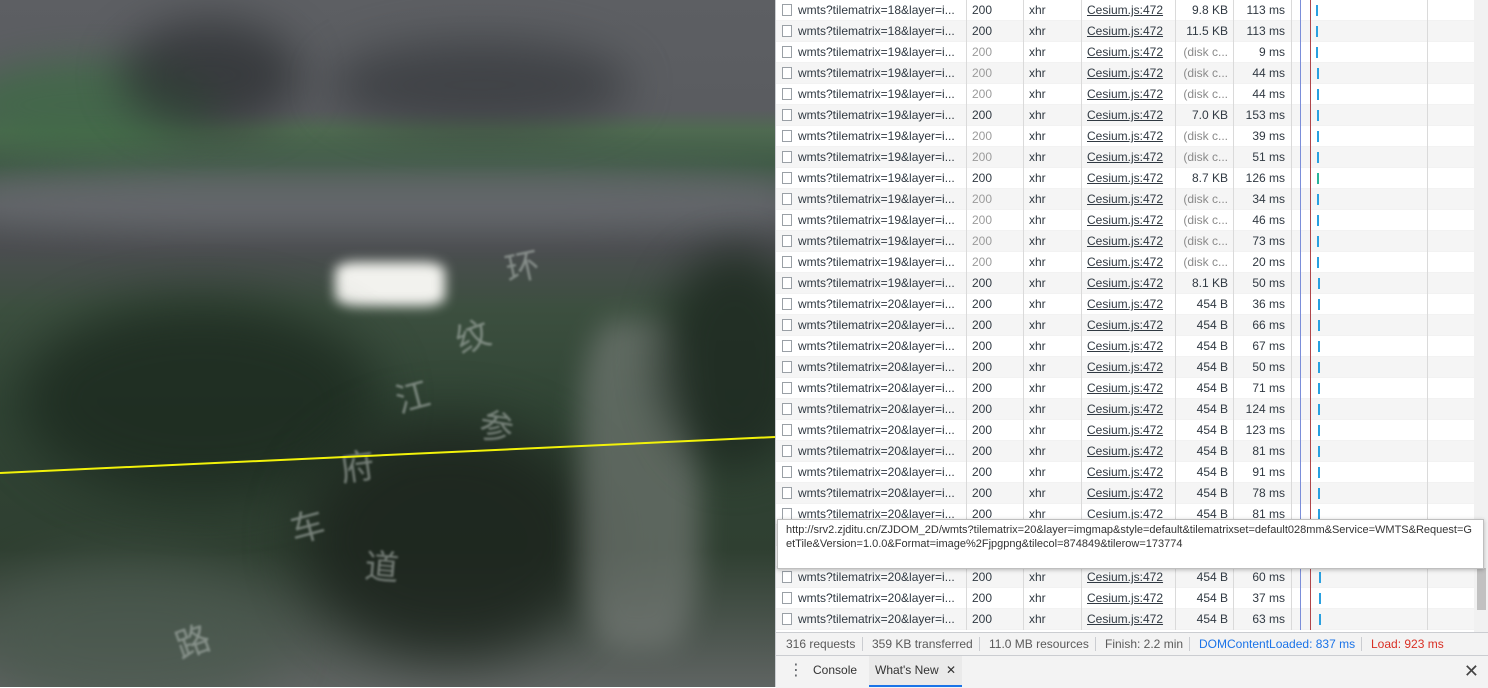  I want to click on finish-time: Finish: 2.2 min, so click(1144, 644).